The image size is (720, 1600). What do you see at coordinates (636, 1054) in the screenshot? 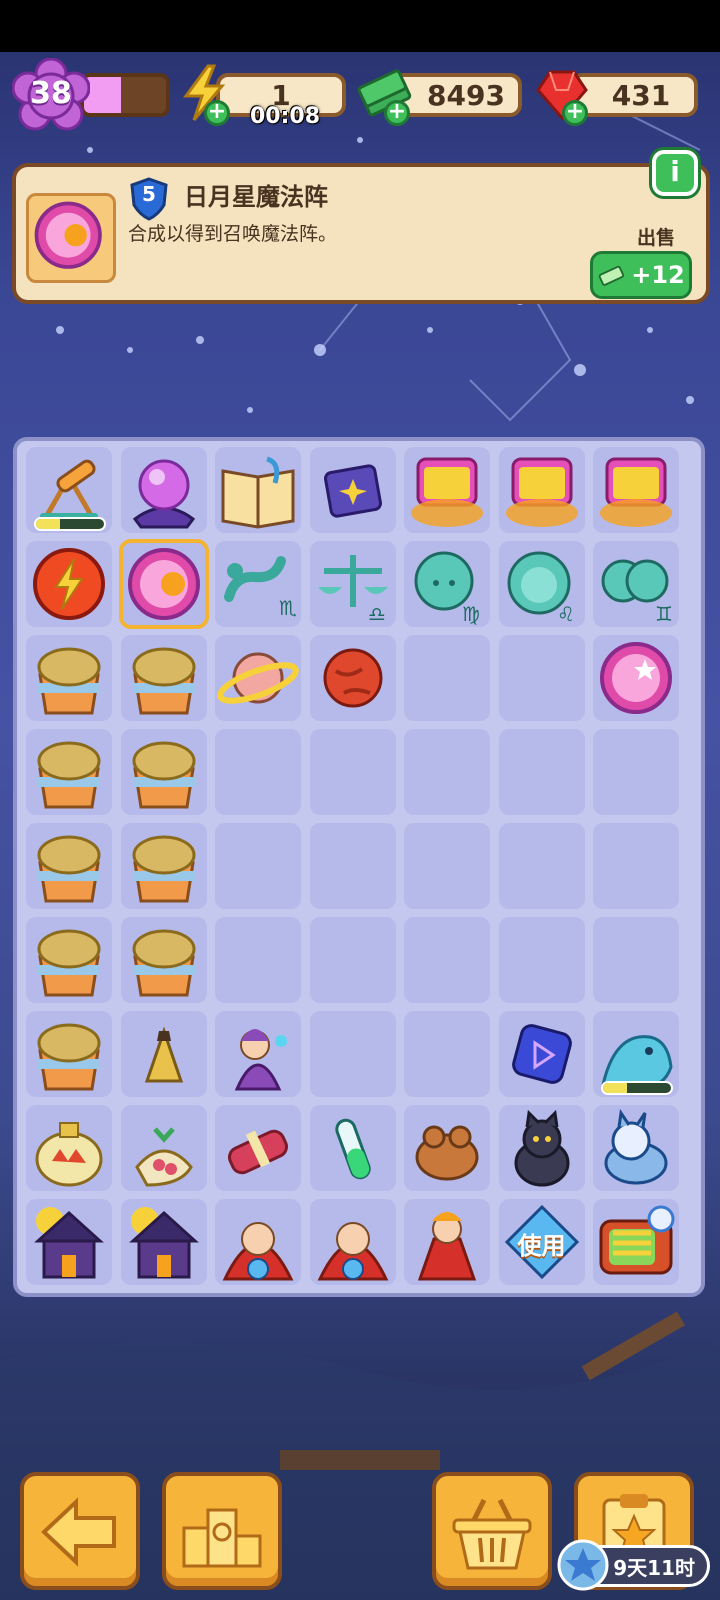
I see `board-cell-ice-dragon` at bounding box center [636, 1054].